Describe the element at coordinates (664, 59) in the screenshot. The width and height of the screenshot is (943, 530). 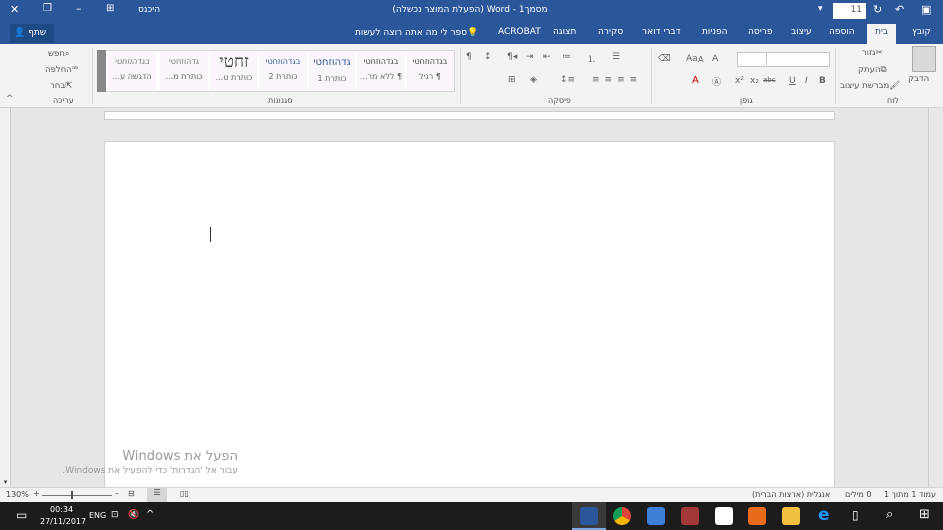
I see `clear-formatting-icon: ⌫` at that location.